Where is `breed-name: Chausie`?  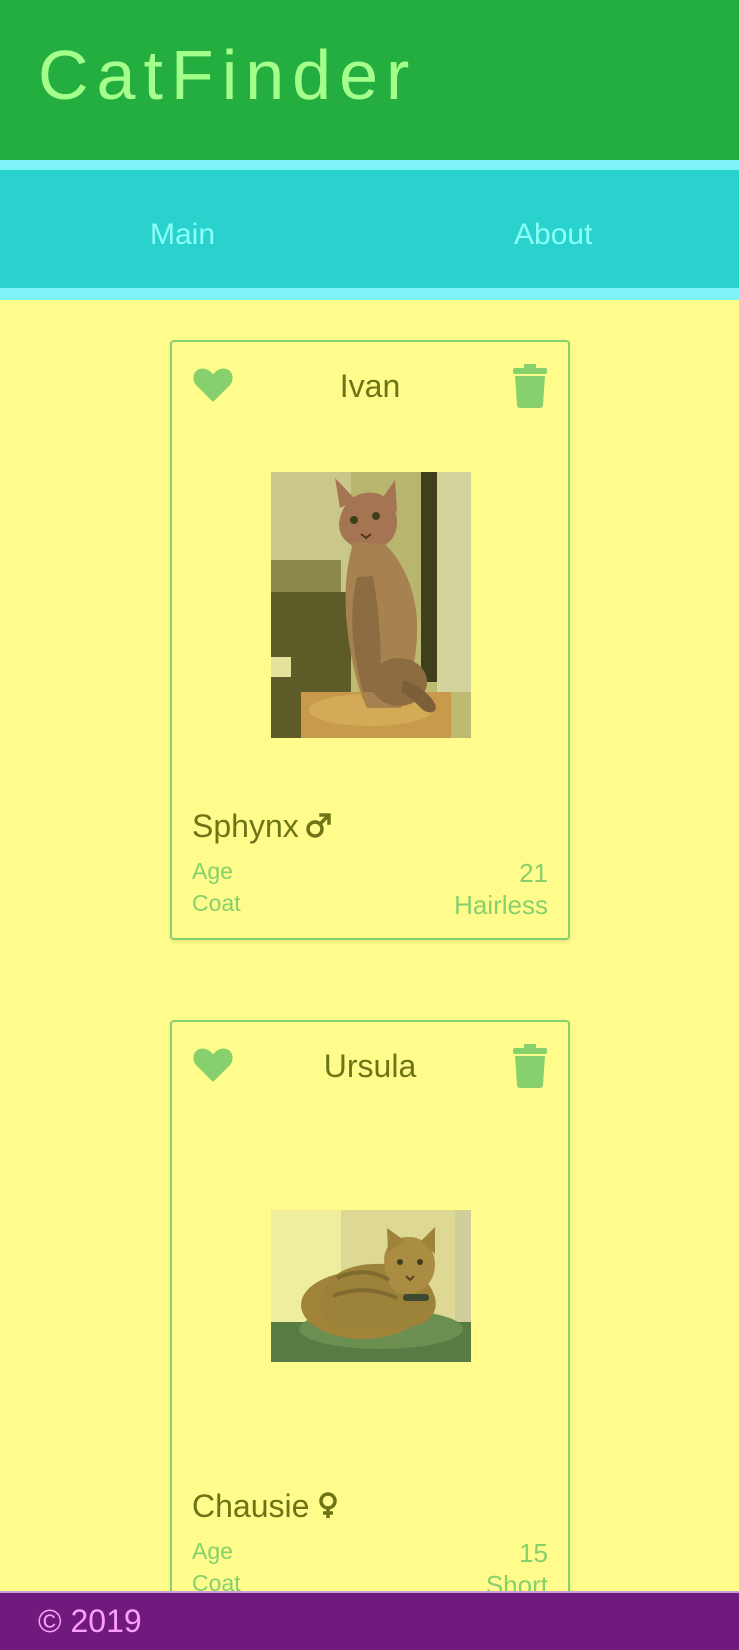 breed-name: Chausie is located at coordinates (251, 1506).